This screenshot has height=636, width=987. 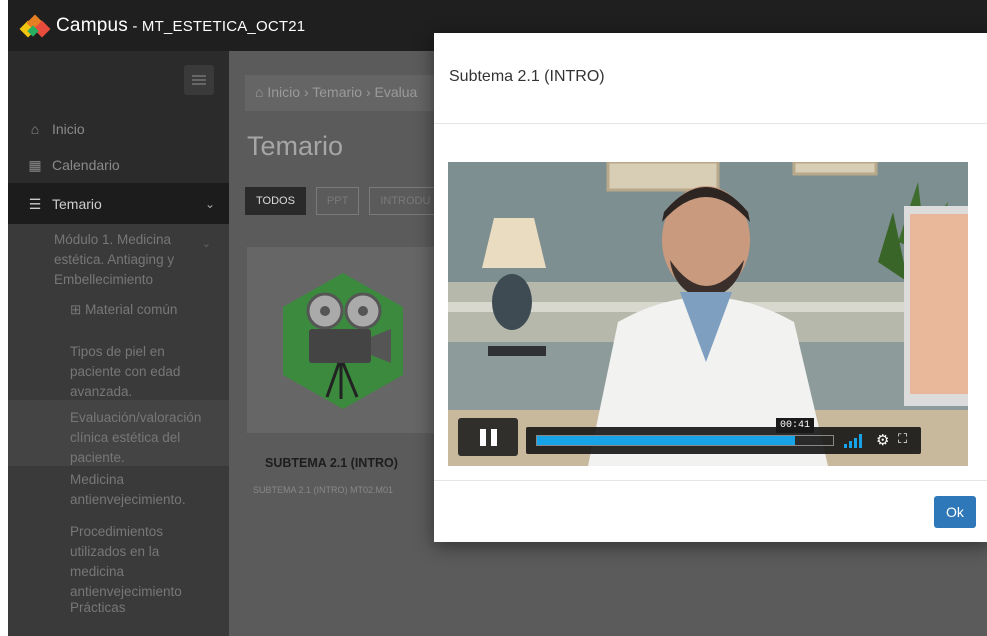 What do you see at coordinates (283, 92) in the screenshot?
I see `breadcrumb-inicio: Inicio` at bounding box center [283, 92].